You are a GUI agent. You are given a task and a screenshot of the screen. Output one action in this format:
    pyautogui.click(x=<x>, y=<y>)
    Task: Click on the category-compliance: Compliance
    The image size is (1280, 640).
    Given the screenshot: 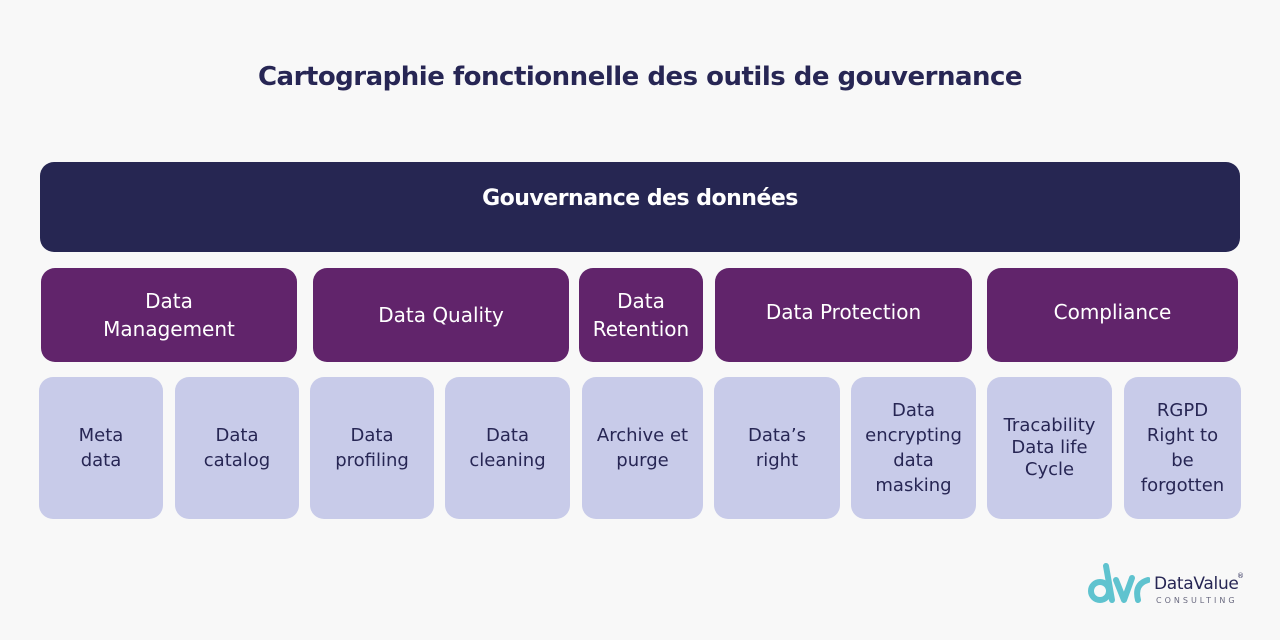 What is the action you would take?
    pyautogui.click(x=1112, y=315)
    